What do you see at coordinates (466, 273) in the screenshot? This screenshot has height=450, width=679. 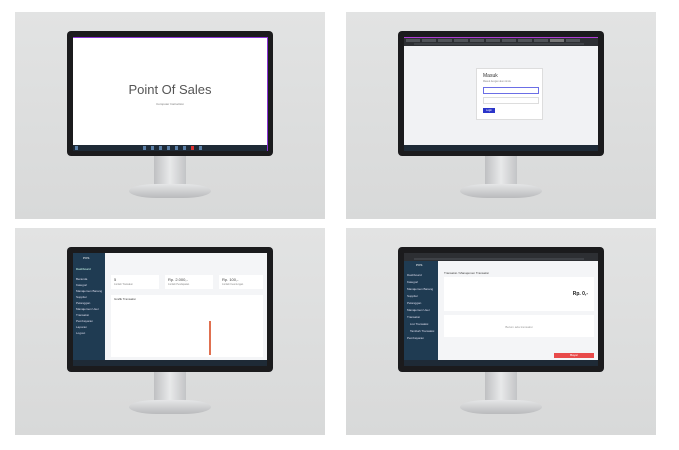 I see `breadcrumb: Transaksi / Manajemen Transaksi` at bounding box center [466, 273].